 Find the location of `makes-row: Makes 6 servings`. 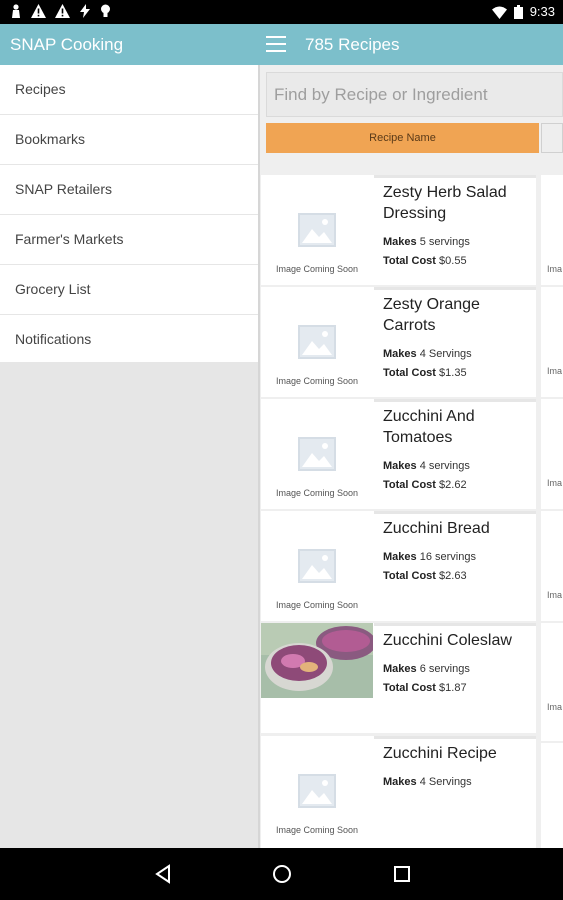

makes-row: Makes 6 servings is located at coordinates (459, 669).